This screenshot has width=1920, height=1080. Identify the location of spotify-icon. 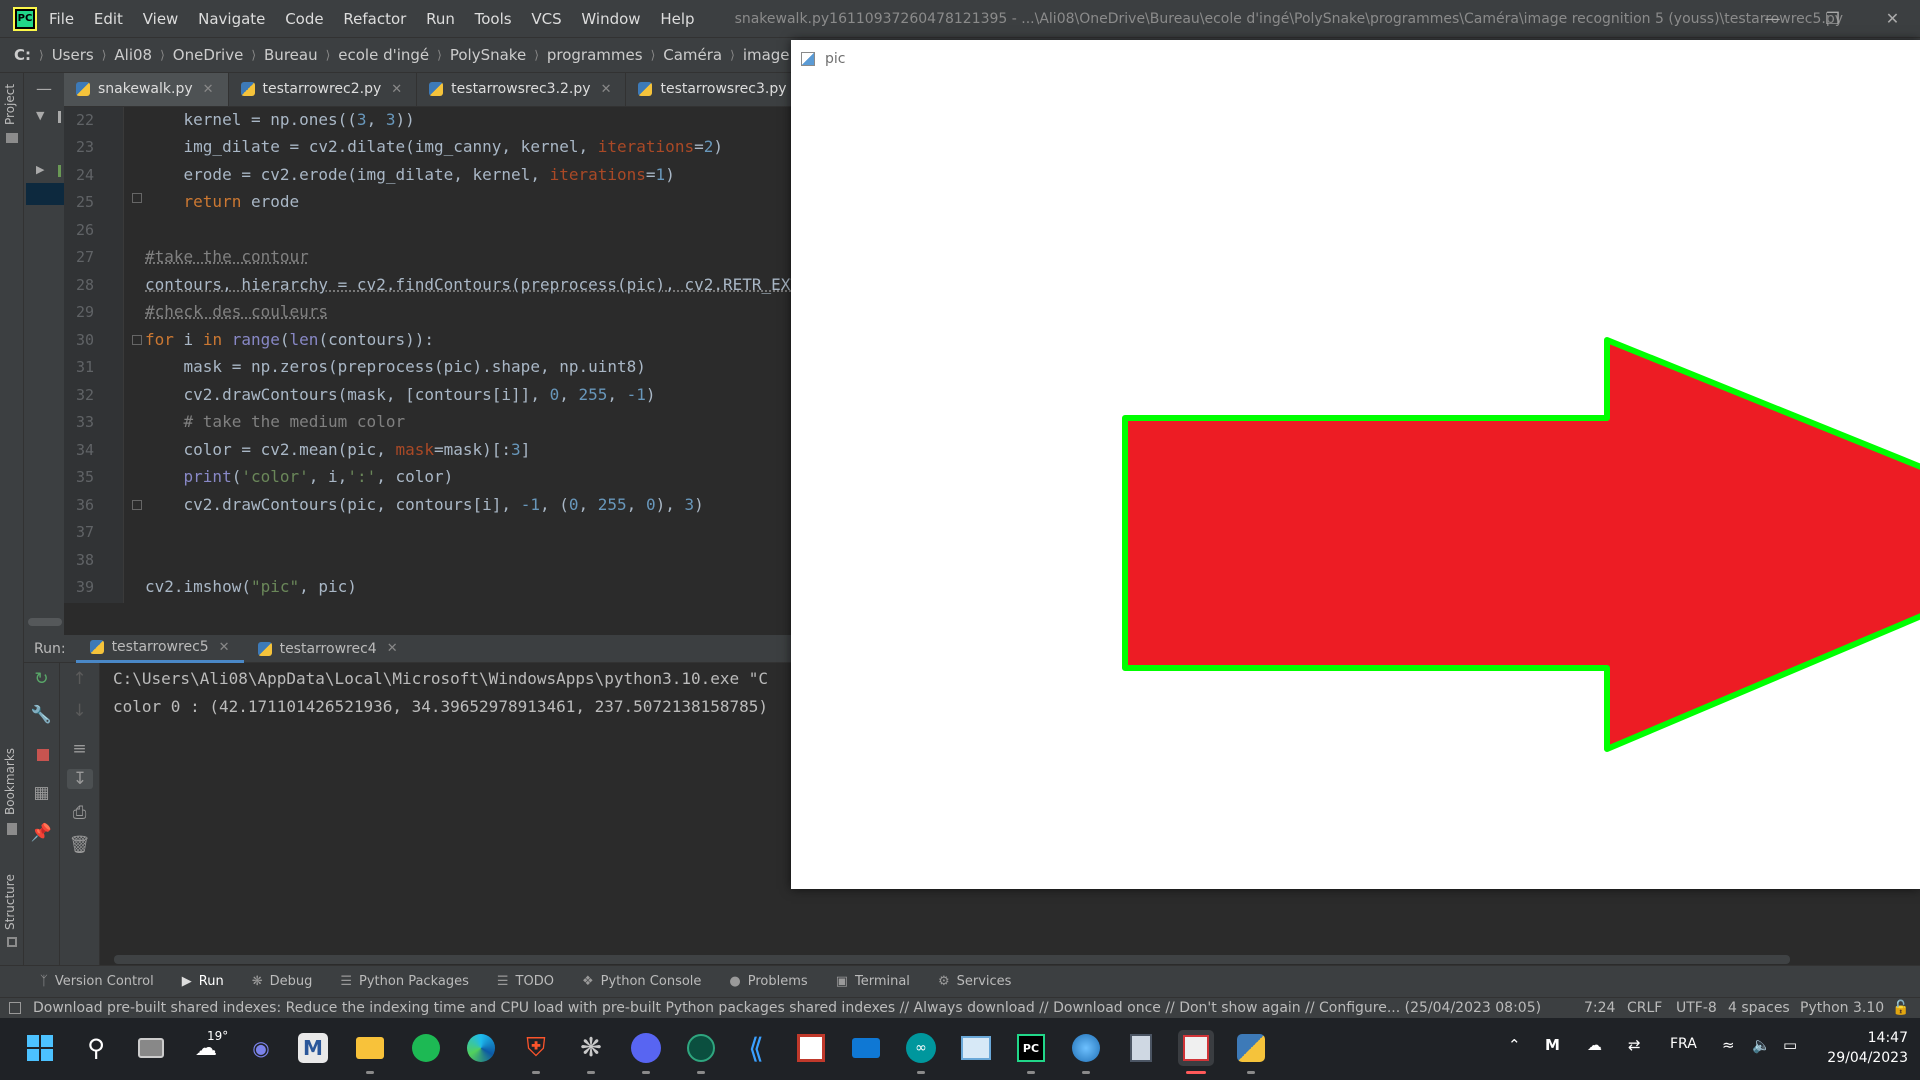
(426, 1048).